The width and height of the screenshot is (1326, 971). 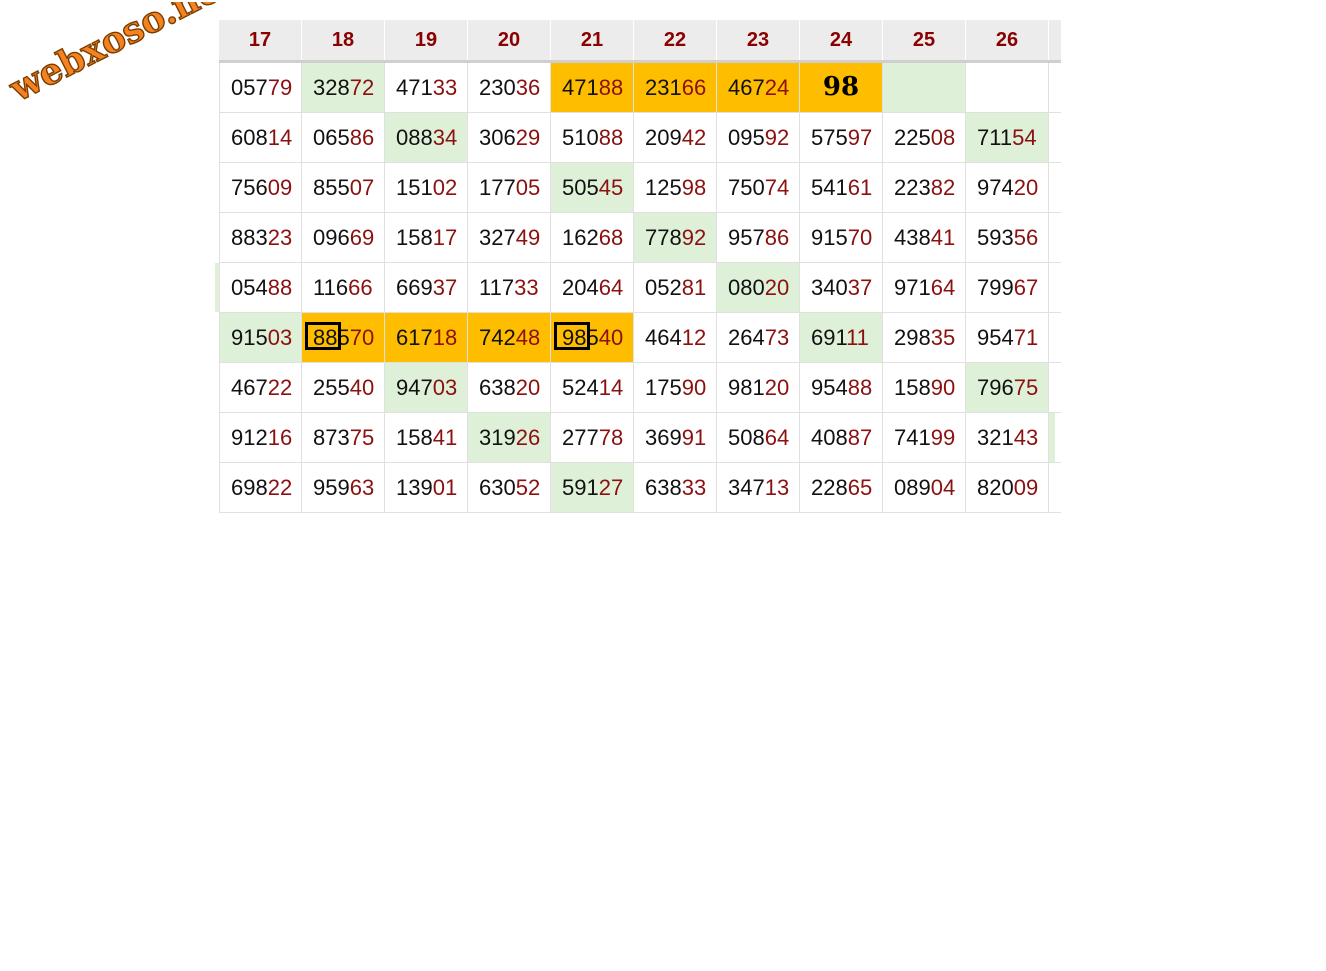 I want to click on result-cell: 34713, so click(x=758, y=487).